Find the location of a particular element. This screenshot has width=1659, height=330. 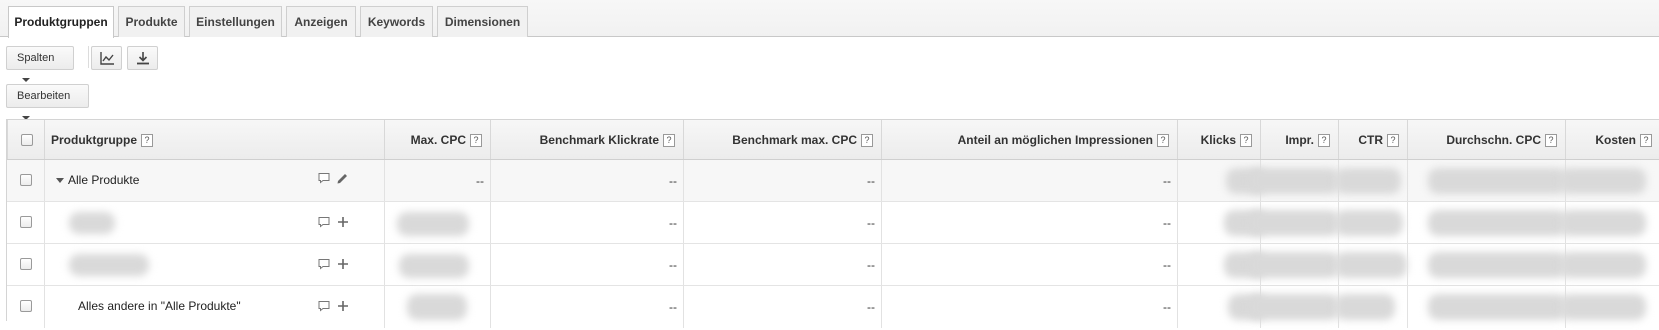

select-all-checkbox is located at coordinates (27, 140).